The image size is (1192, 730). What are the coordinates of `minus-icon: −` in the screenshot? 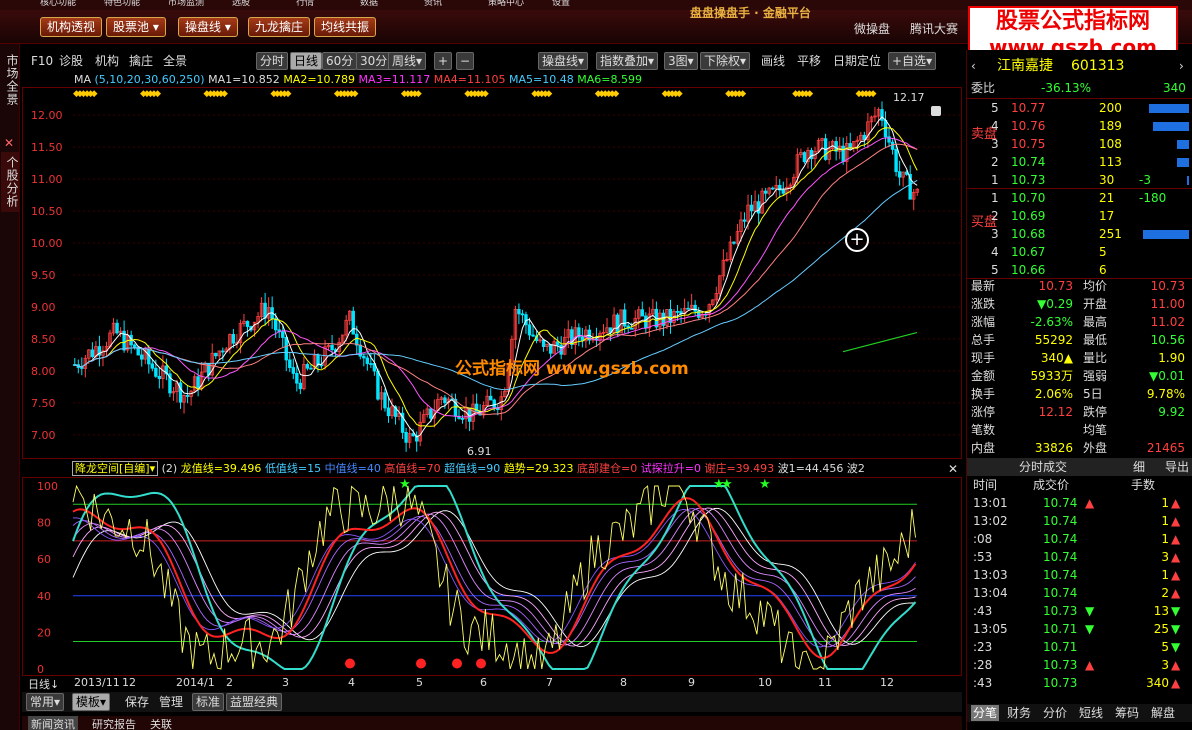 It's located at (465, 61).